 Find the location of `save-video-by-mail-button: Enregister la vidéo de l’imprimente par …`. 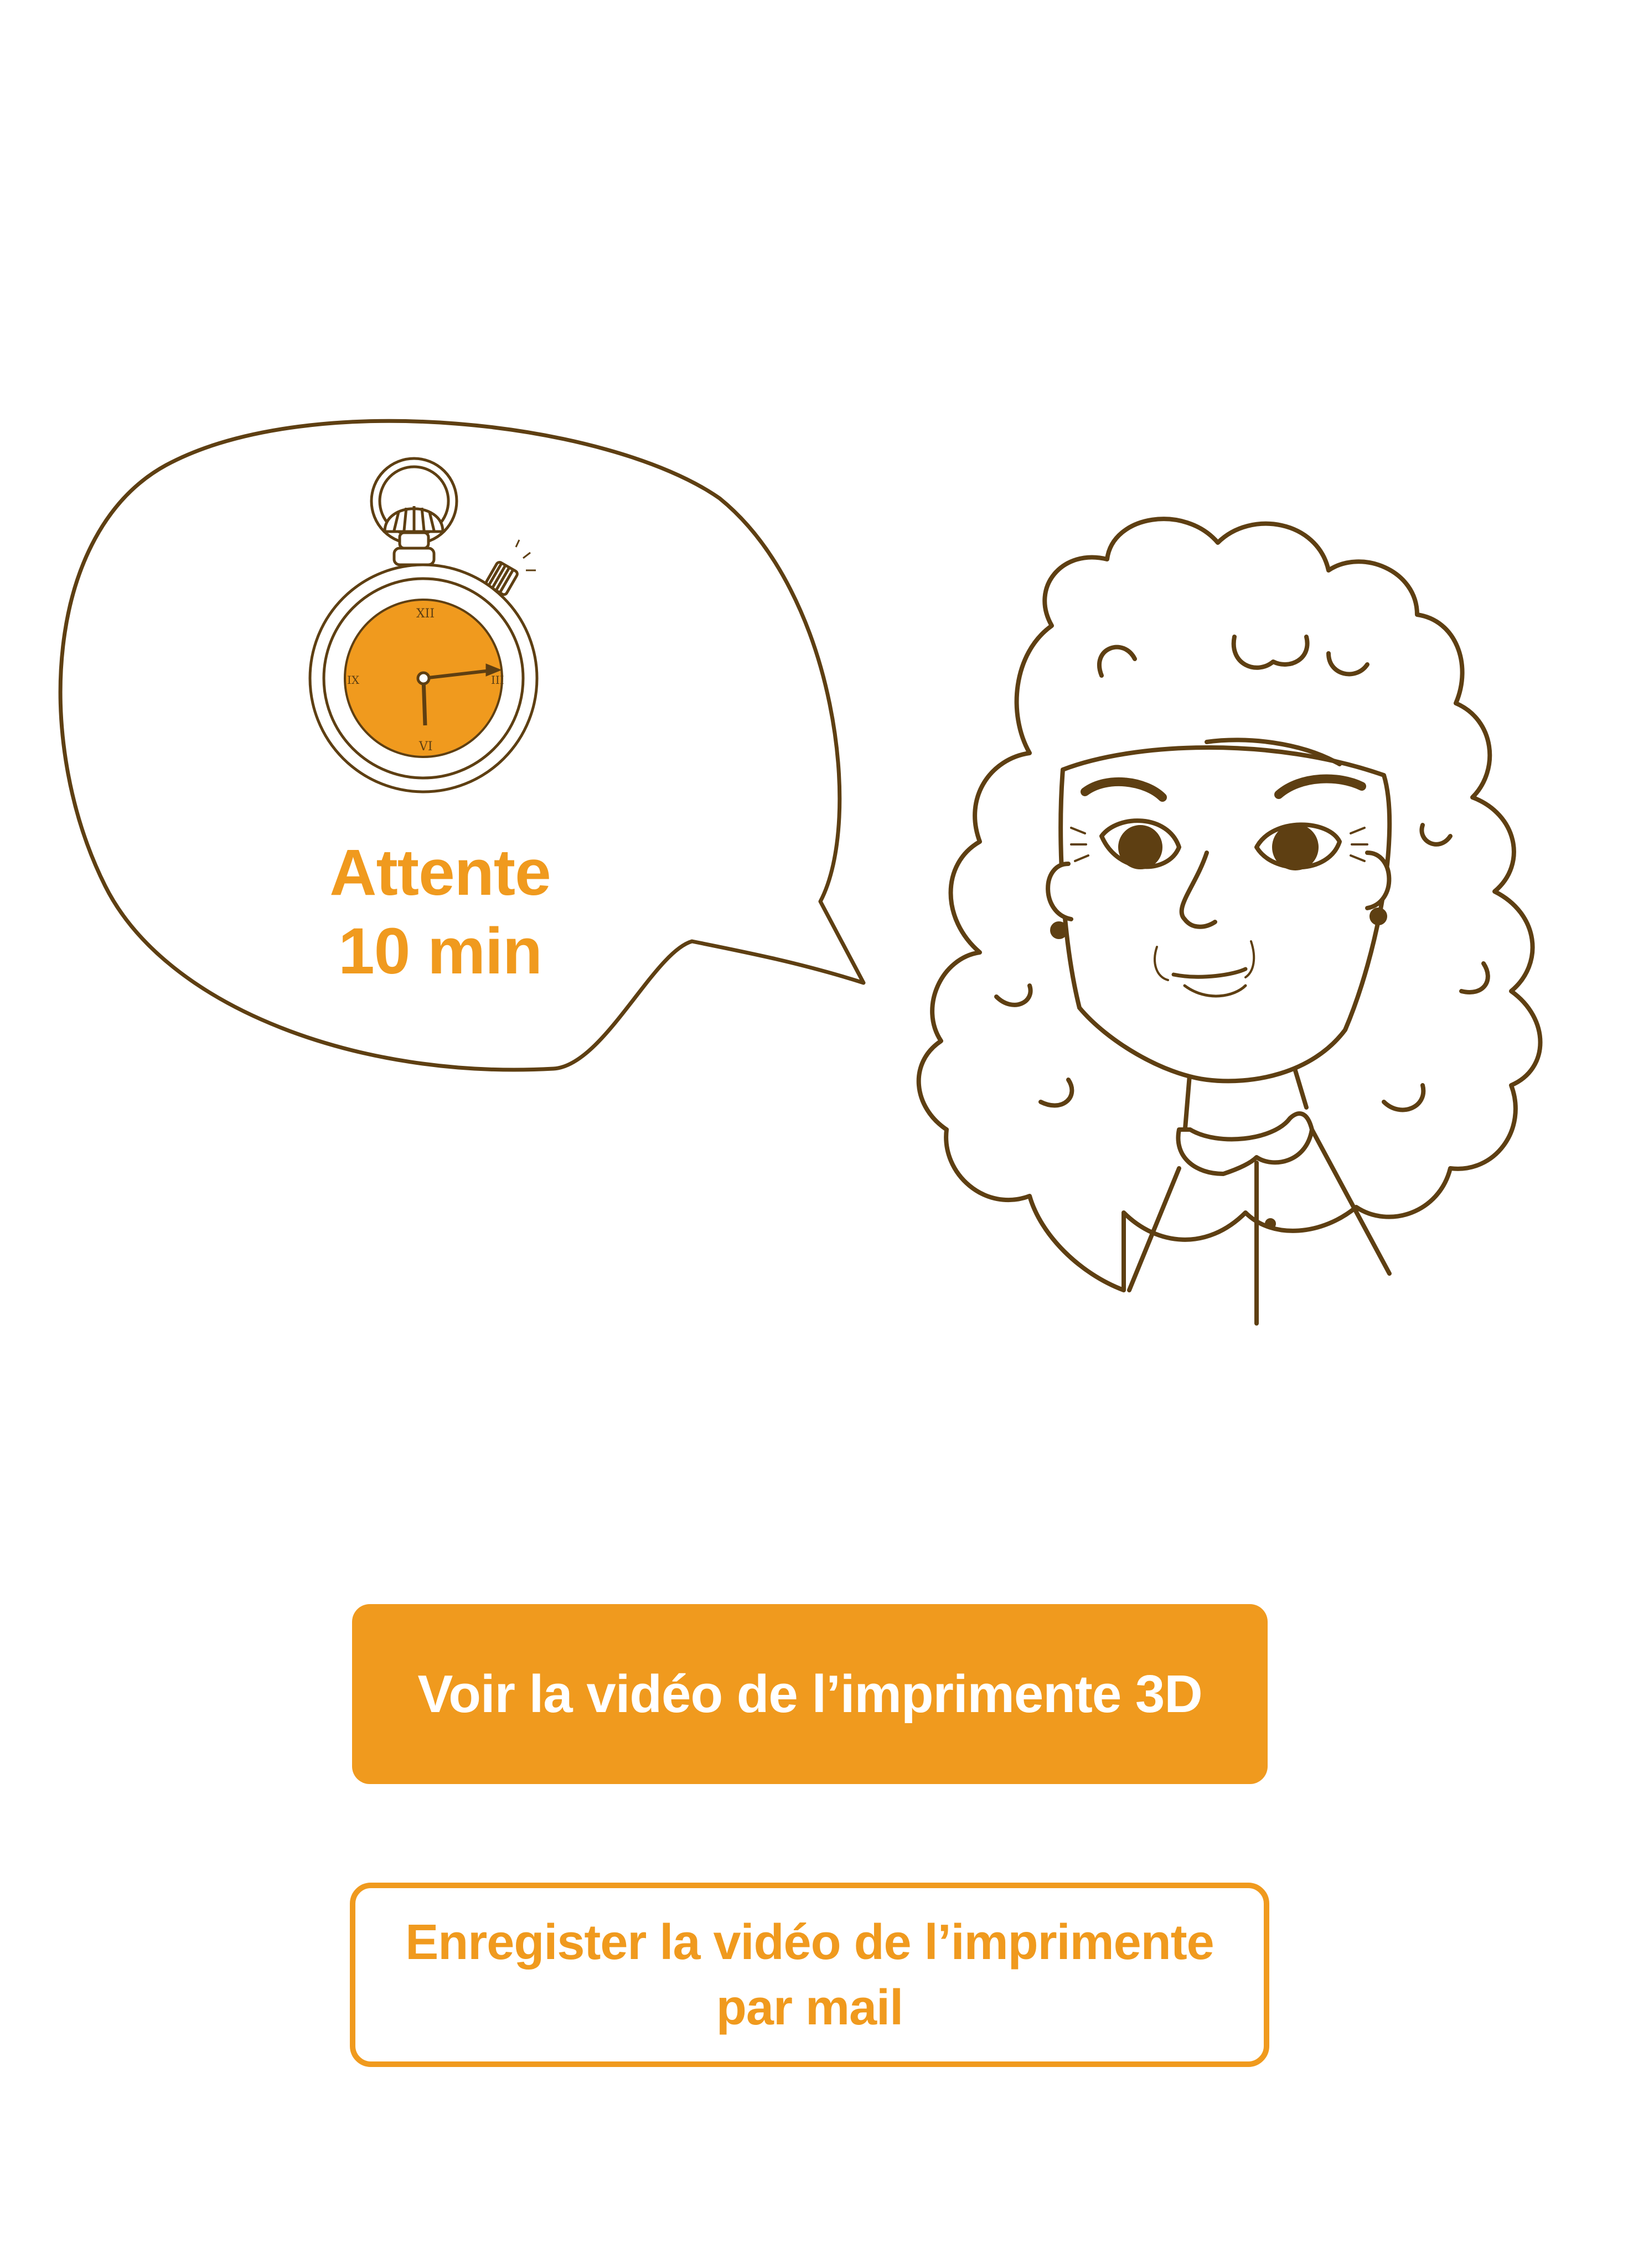

save-video-by-mail-button: Enregister la vidéo de l’imprimente par … is located at coordinates (809, 1975).